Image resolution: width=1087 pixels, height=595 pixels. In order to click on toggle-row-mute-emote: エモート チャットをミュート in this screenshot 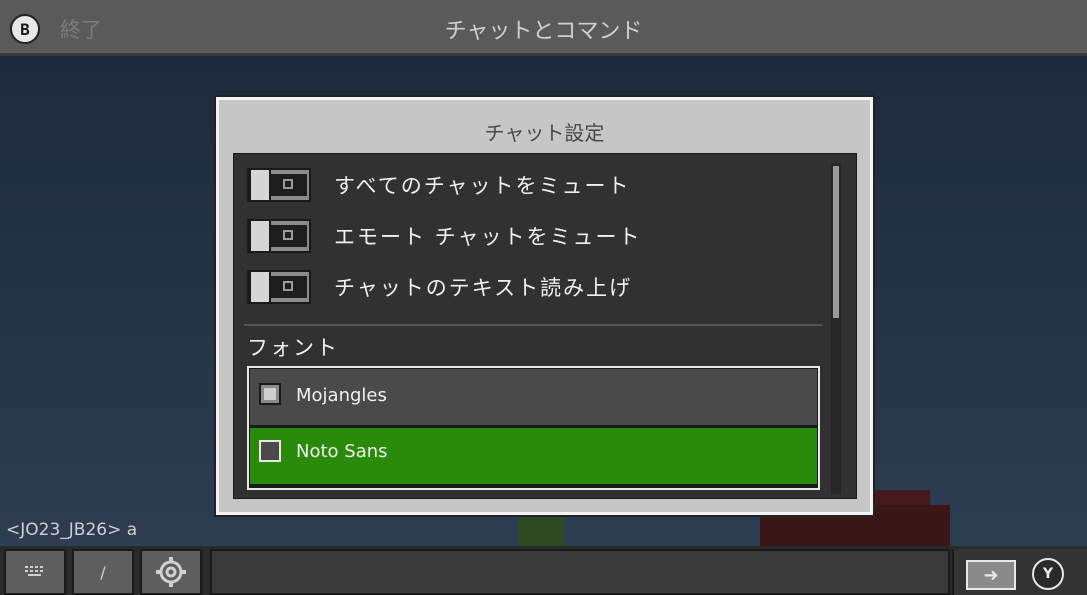, I will do `click(532, 236)`.